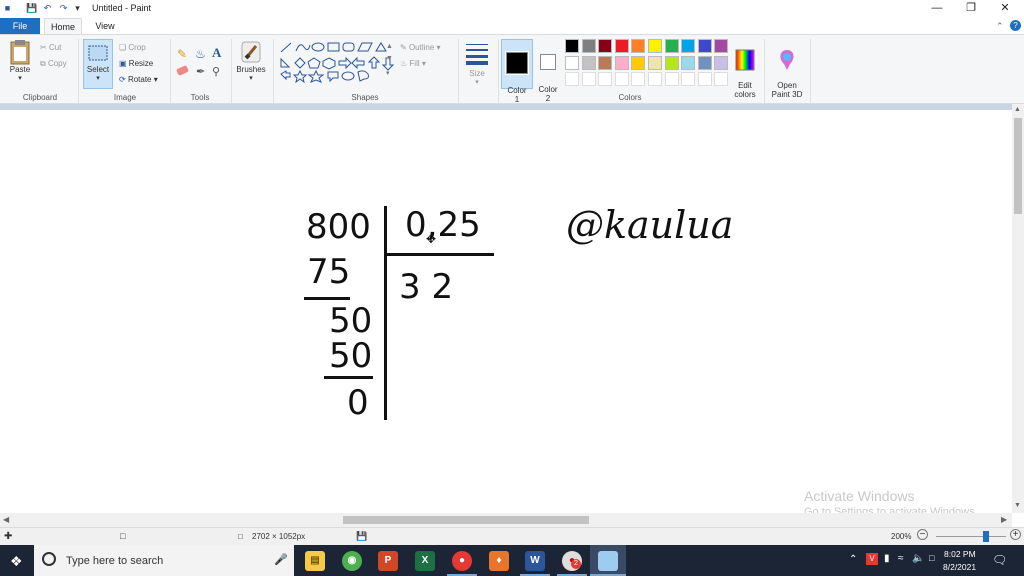  What do you see at coordinates (281, 559) in the screenshot?
I see `microphone-icon: 🎤` at bounding box center [281, 559].